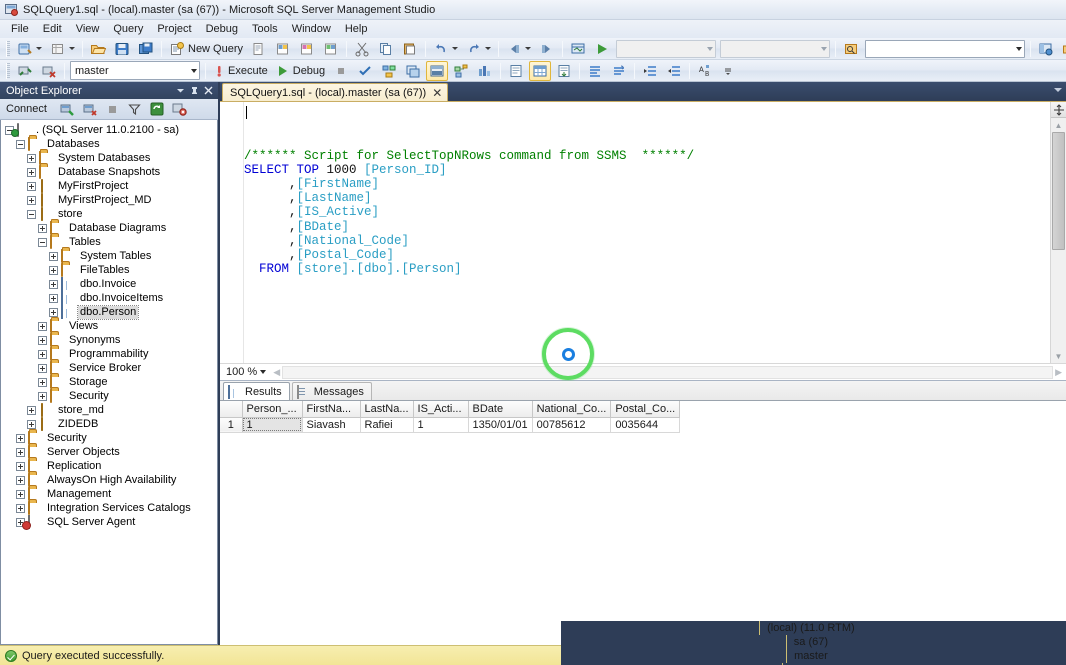 The width and height of the screenshot is (1066, 665). Describe the element at coordinates (135, 70) in the screenshot. I see `database-selector: master` at that location.